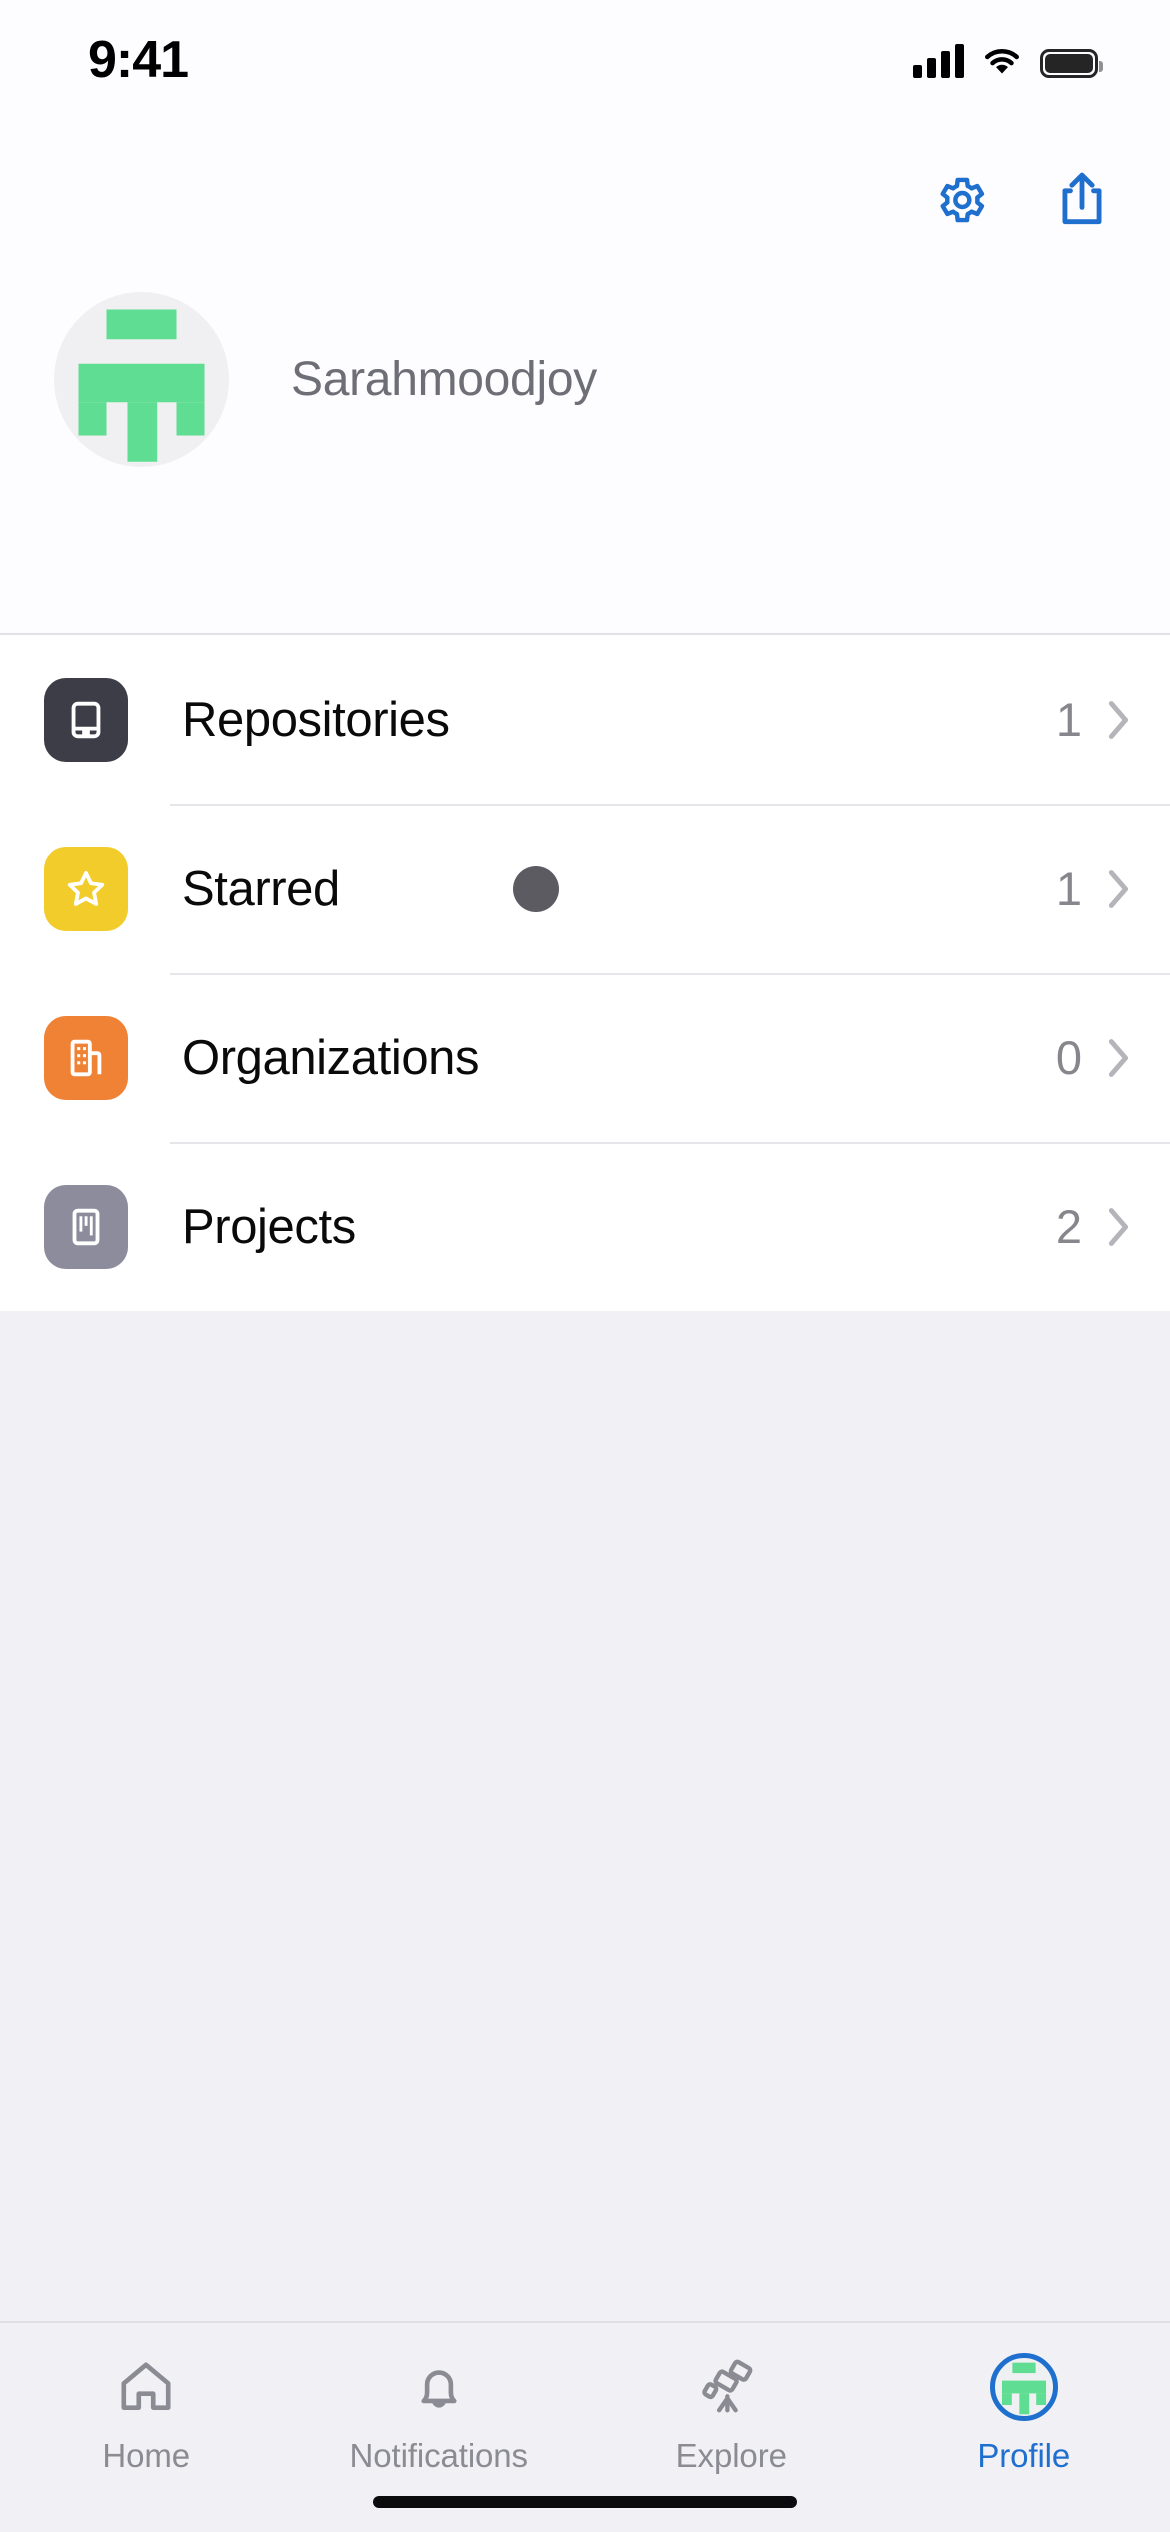  What do you see at coordinates (331, 1057) in the screenshot?
I see `list-item-label: Organizations` at bounding box center [331, 1057].